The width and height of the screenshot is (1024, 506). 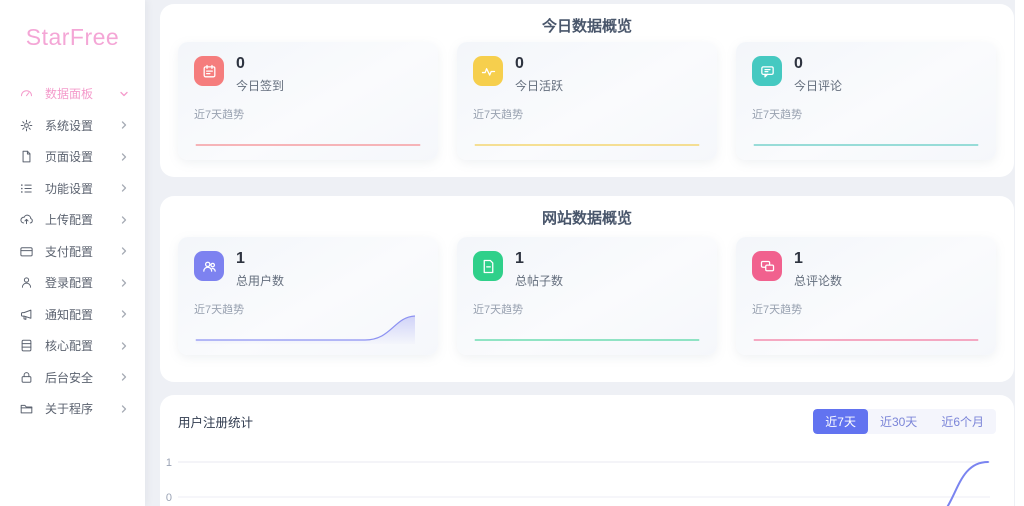 What do you see at coordinates (72, 37) in the screenshot?
I see `brand-logo: StarFree` at bounding box center [72, 37].